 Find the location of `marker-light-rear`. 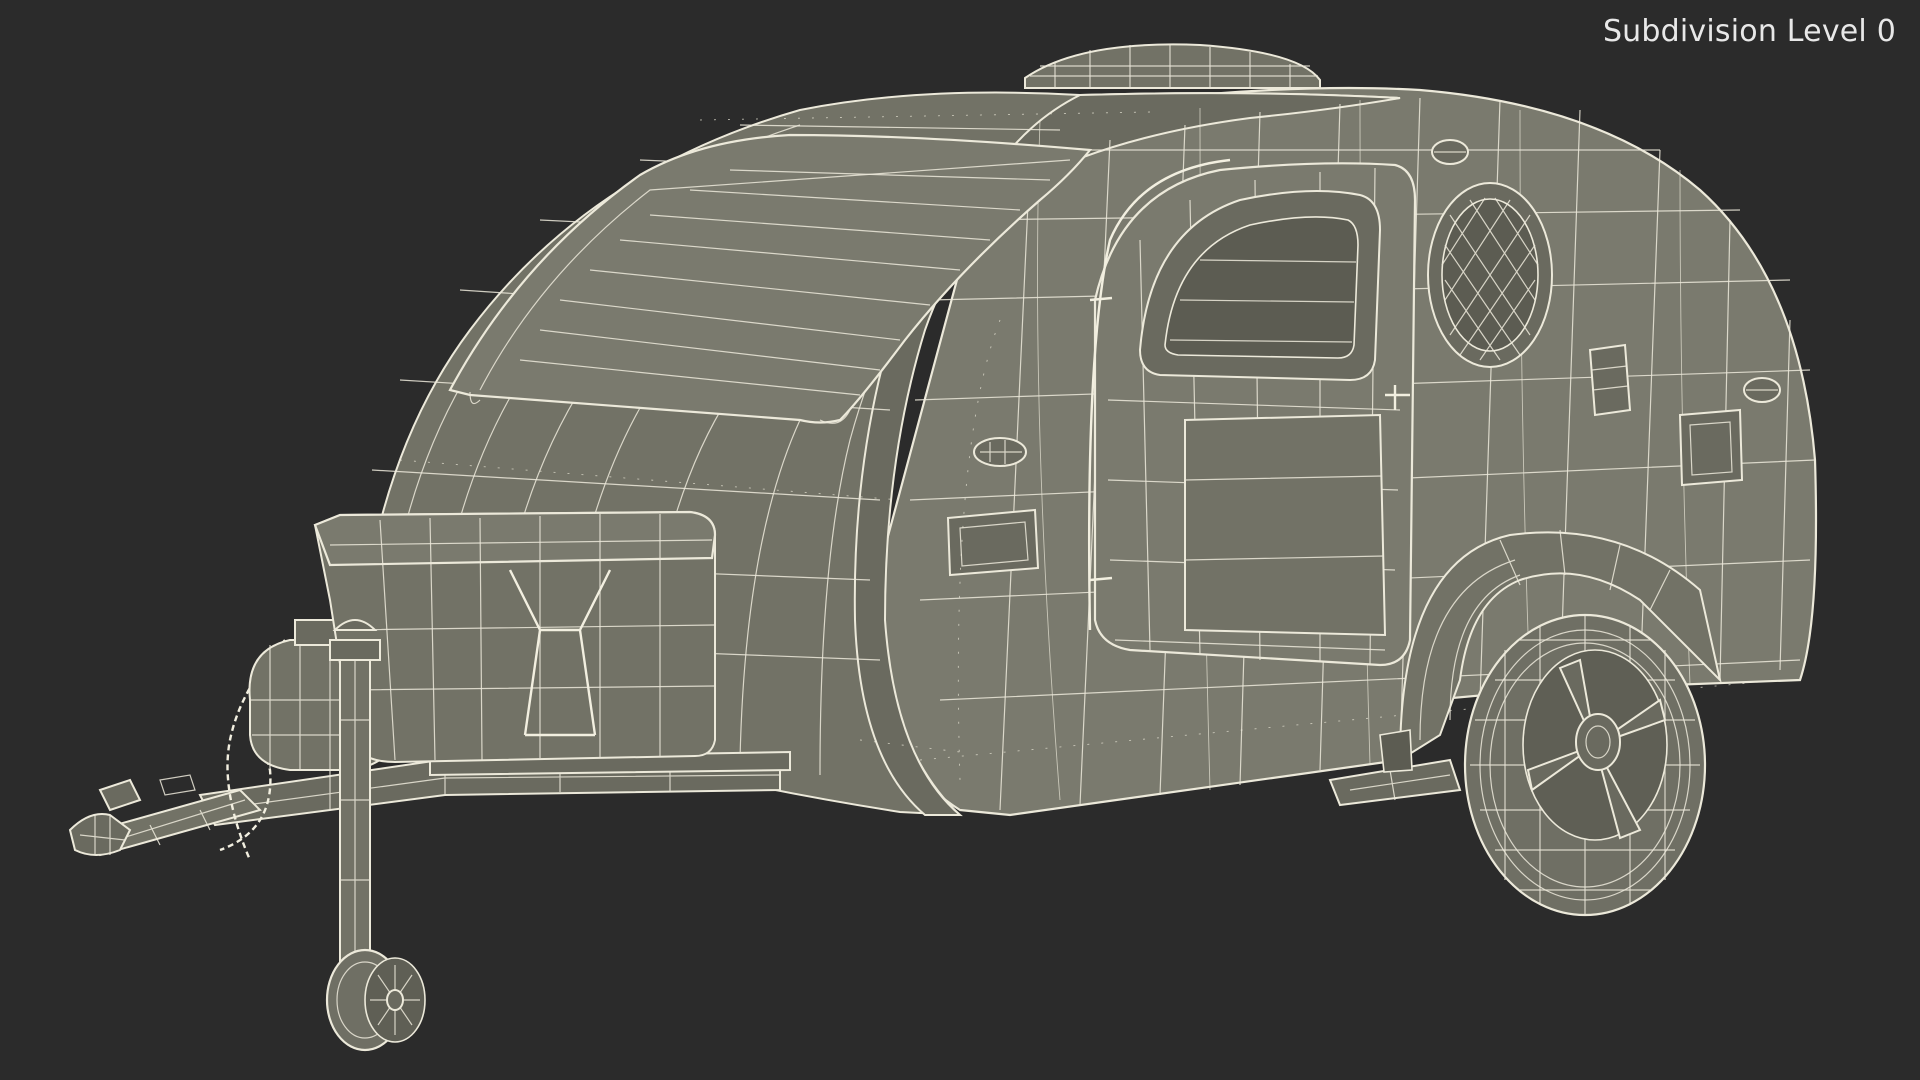

marker-light-rear is located at coordinates (1762, 390).